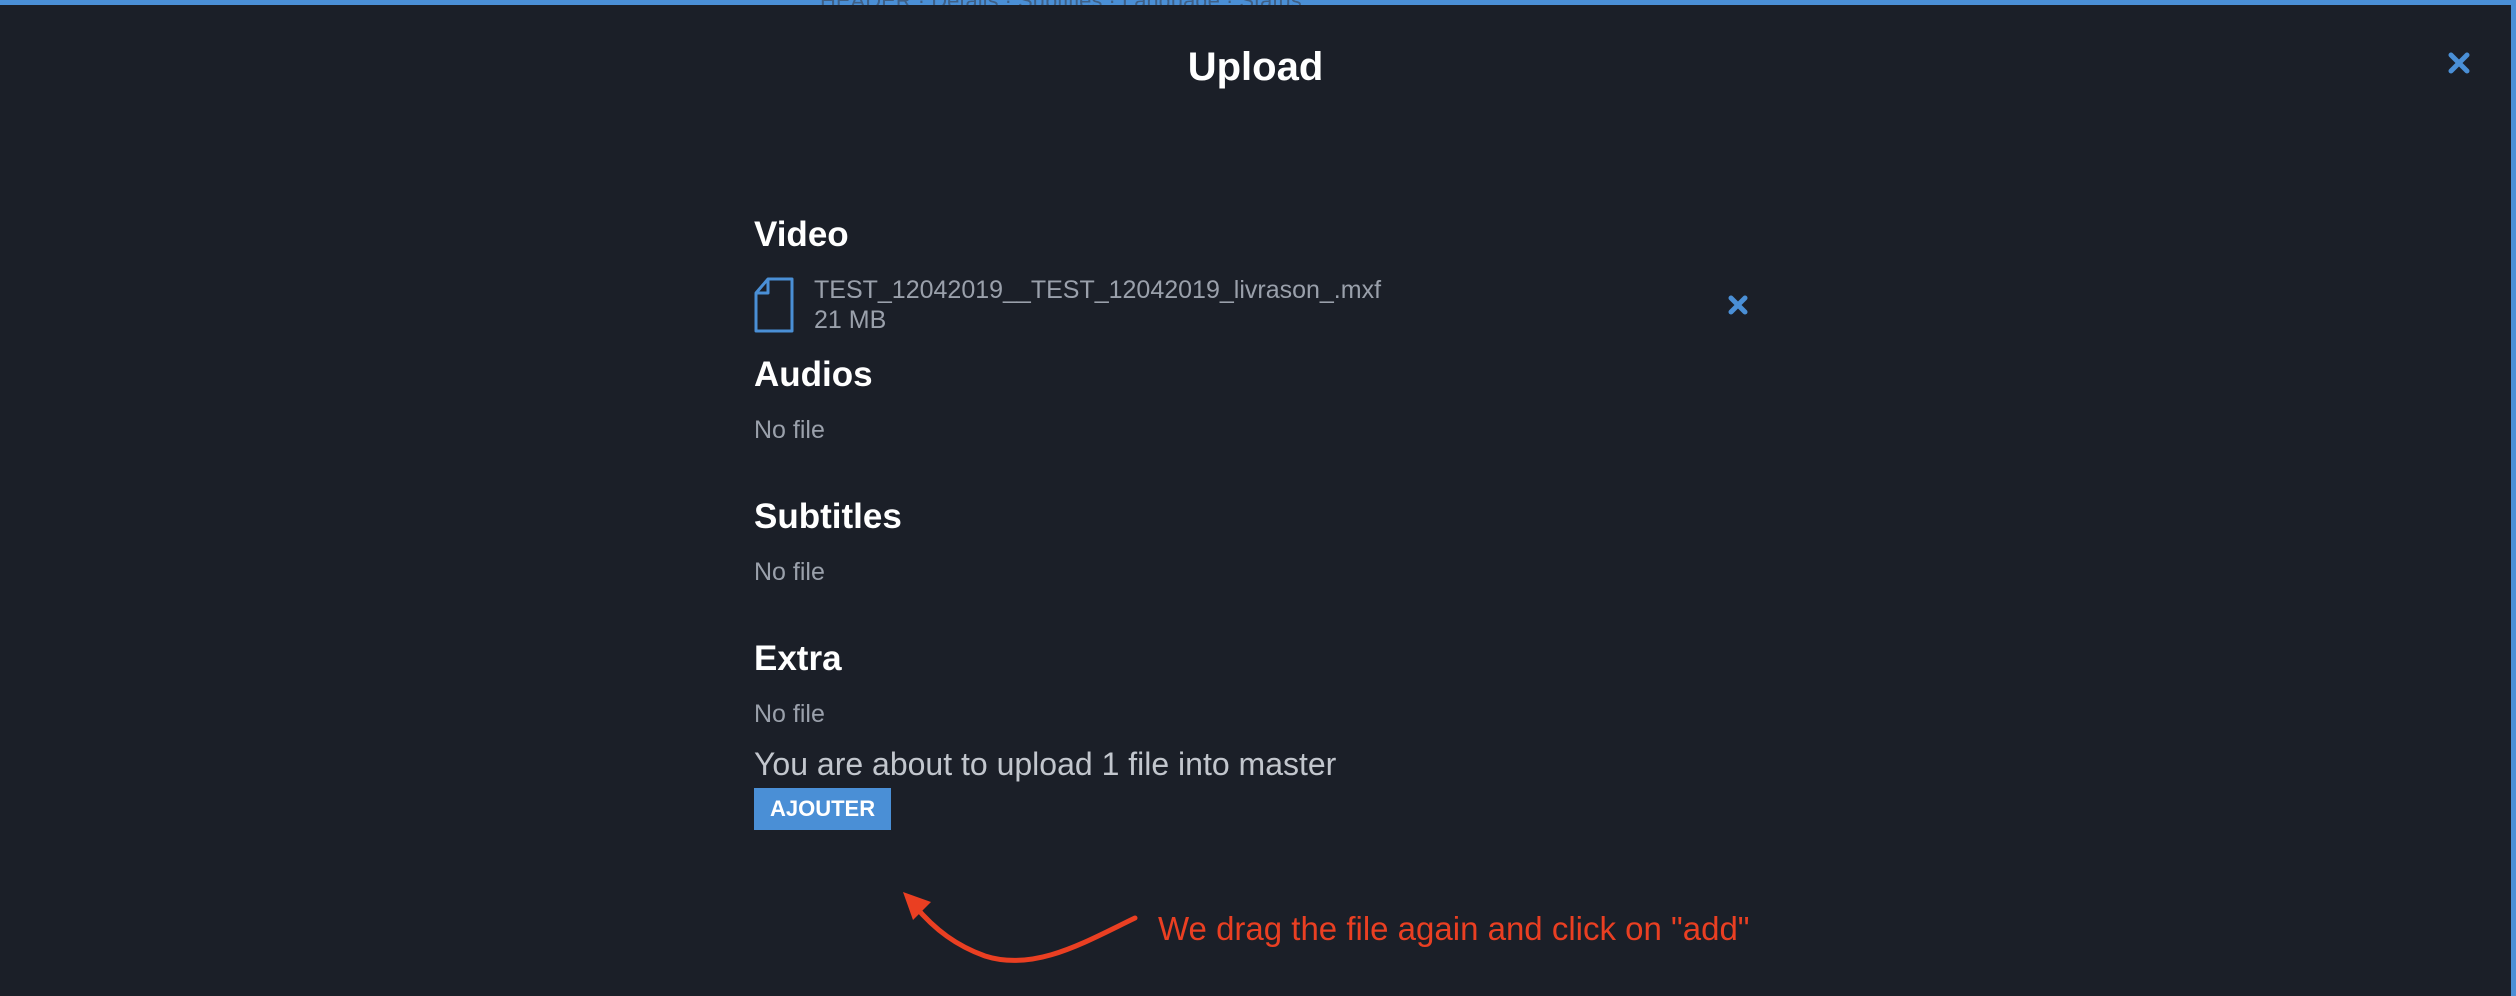 Image resolution: width=2516 pixels, height=996 pixels. What do you see at coordinates (801, 234) in the screenshot?
I see `section-title-video: Video` at bounding box center [801, 234].